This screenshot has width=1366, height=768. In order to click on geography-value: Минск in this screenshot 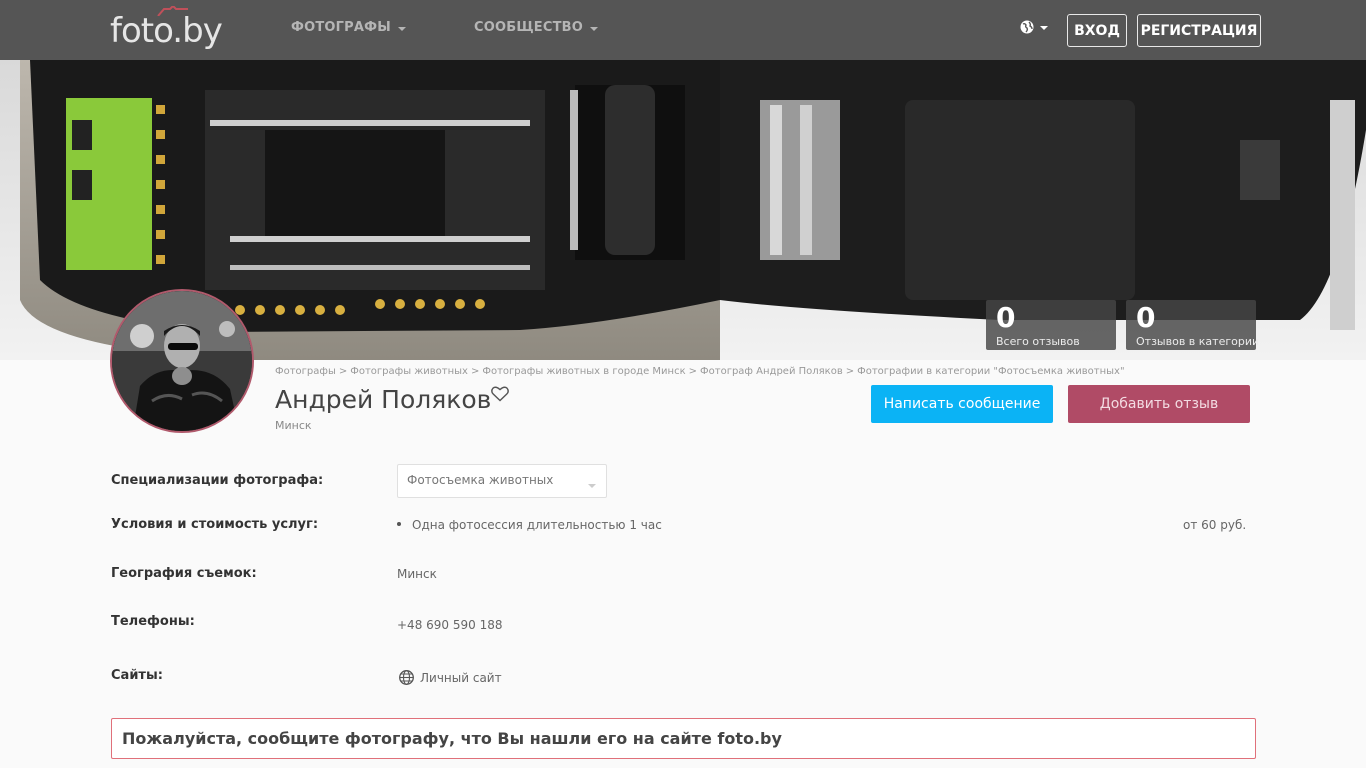, I will do `click(417, 574)`.